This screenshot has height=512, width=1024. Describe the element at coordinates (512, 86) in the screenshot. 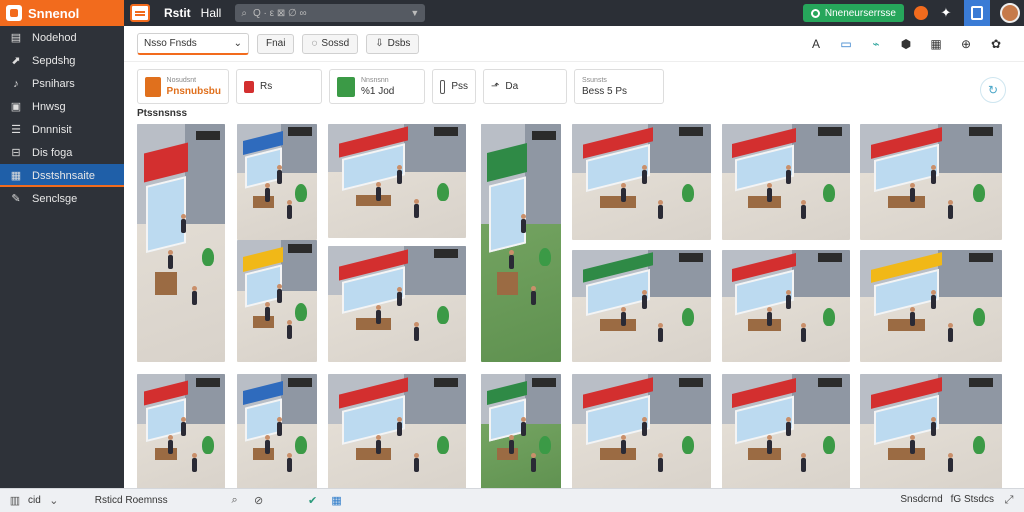

I see `card-title: Da` at that location.